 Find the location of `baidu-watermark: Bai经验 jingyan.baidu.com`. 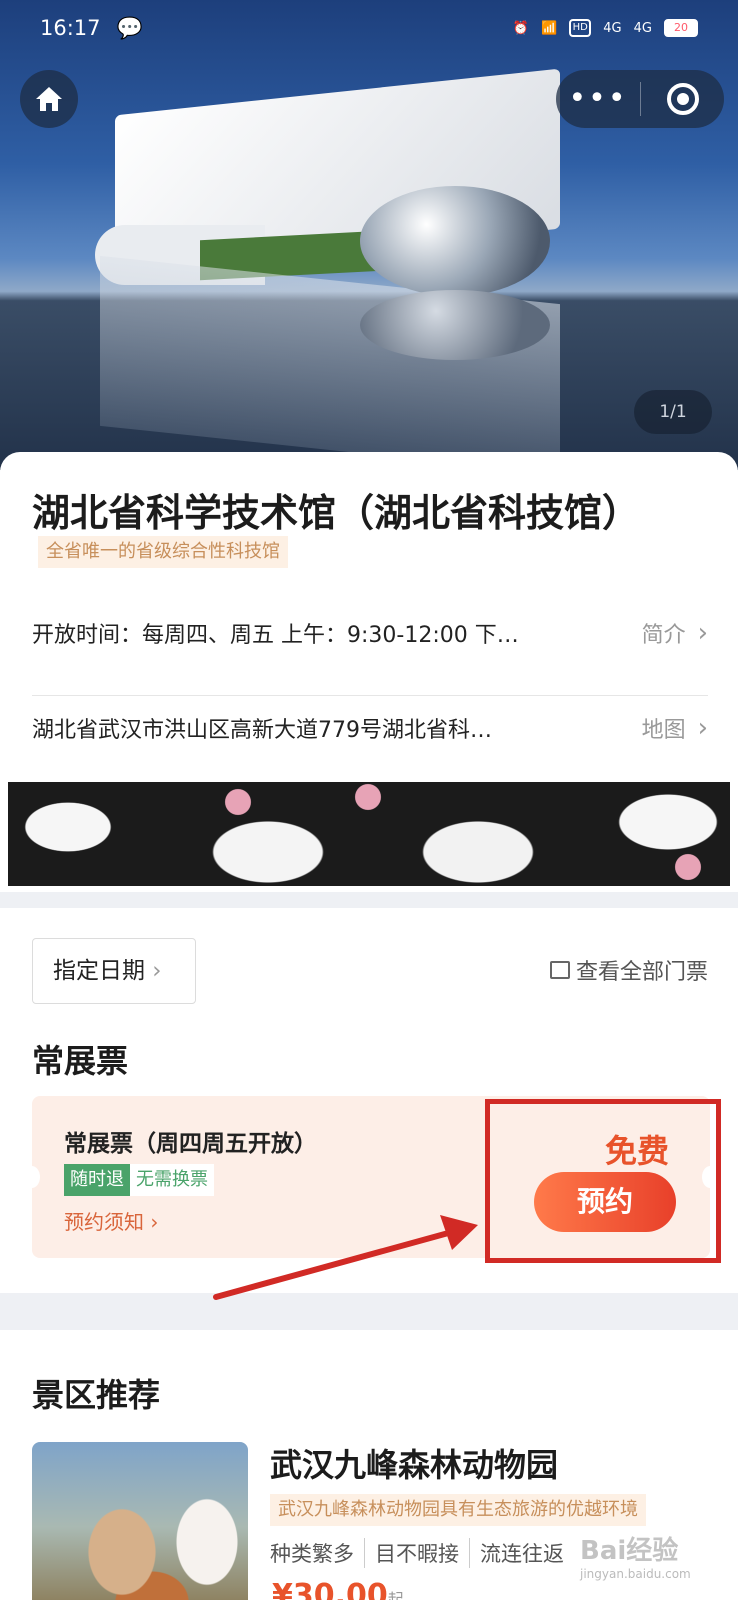

baidu-watermark: Bai经验 jingyan.baidu.com is located at coordinates (635, 1555).